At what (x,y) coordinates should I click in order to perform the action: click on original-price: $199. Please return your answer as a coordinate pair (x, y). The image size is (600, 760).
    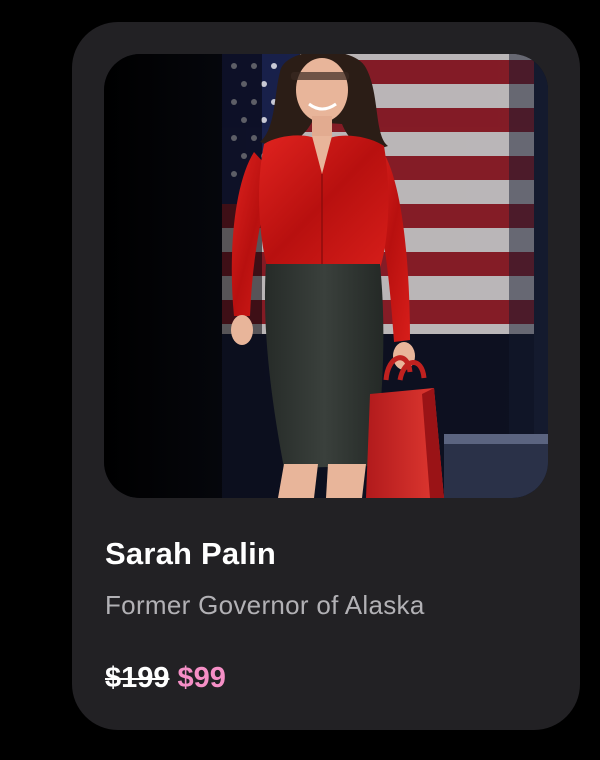
    Looking at the image, I should click on (137, 678).